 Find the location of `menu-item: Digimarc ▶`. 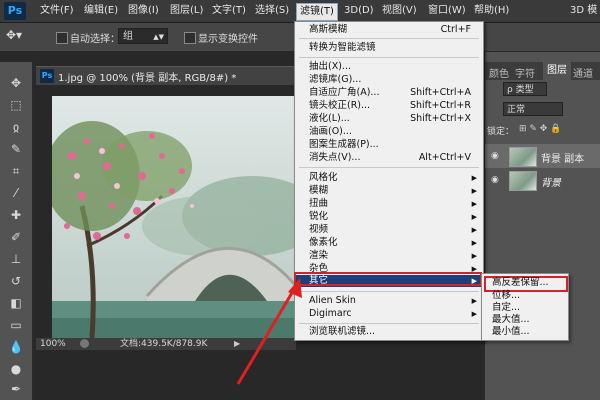

menu-item: Digimarc ▶ is located at coordinates (389, 314).